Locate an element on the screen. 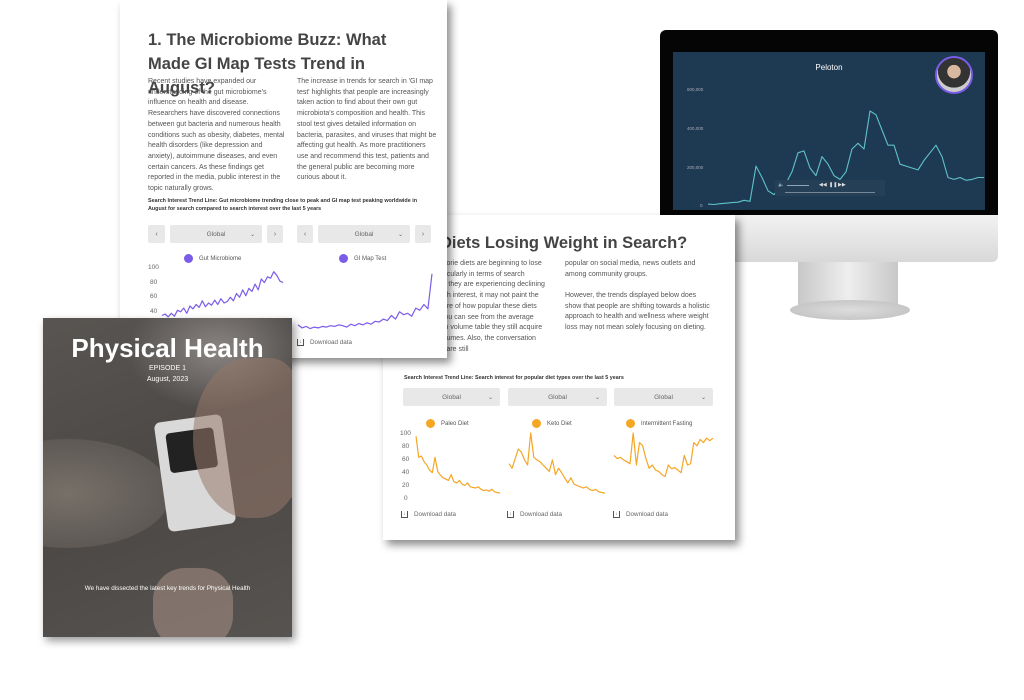 This screenshot has height=700, width=1024. text-line: s are still is located at coordinates (455, 349).